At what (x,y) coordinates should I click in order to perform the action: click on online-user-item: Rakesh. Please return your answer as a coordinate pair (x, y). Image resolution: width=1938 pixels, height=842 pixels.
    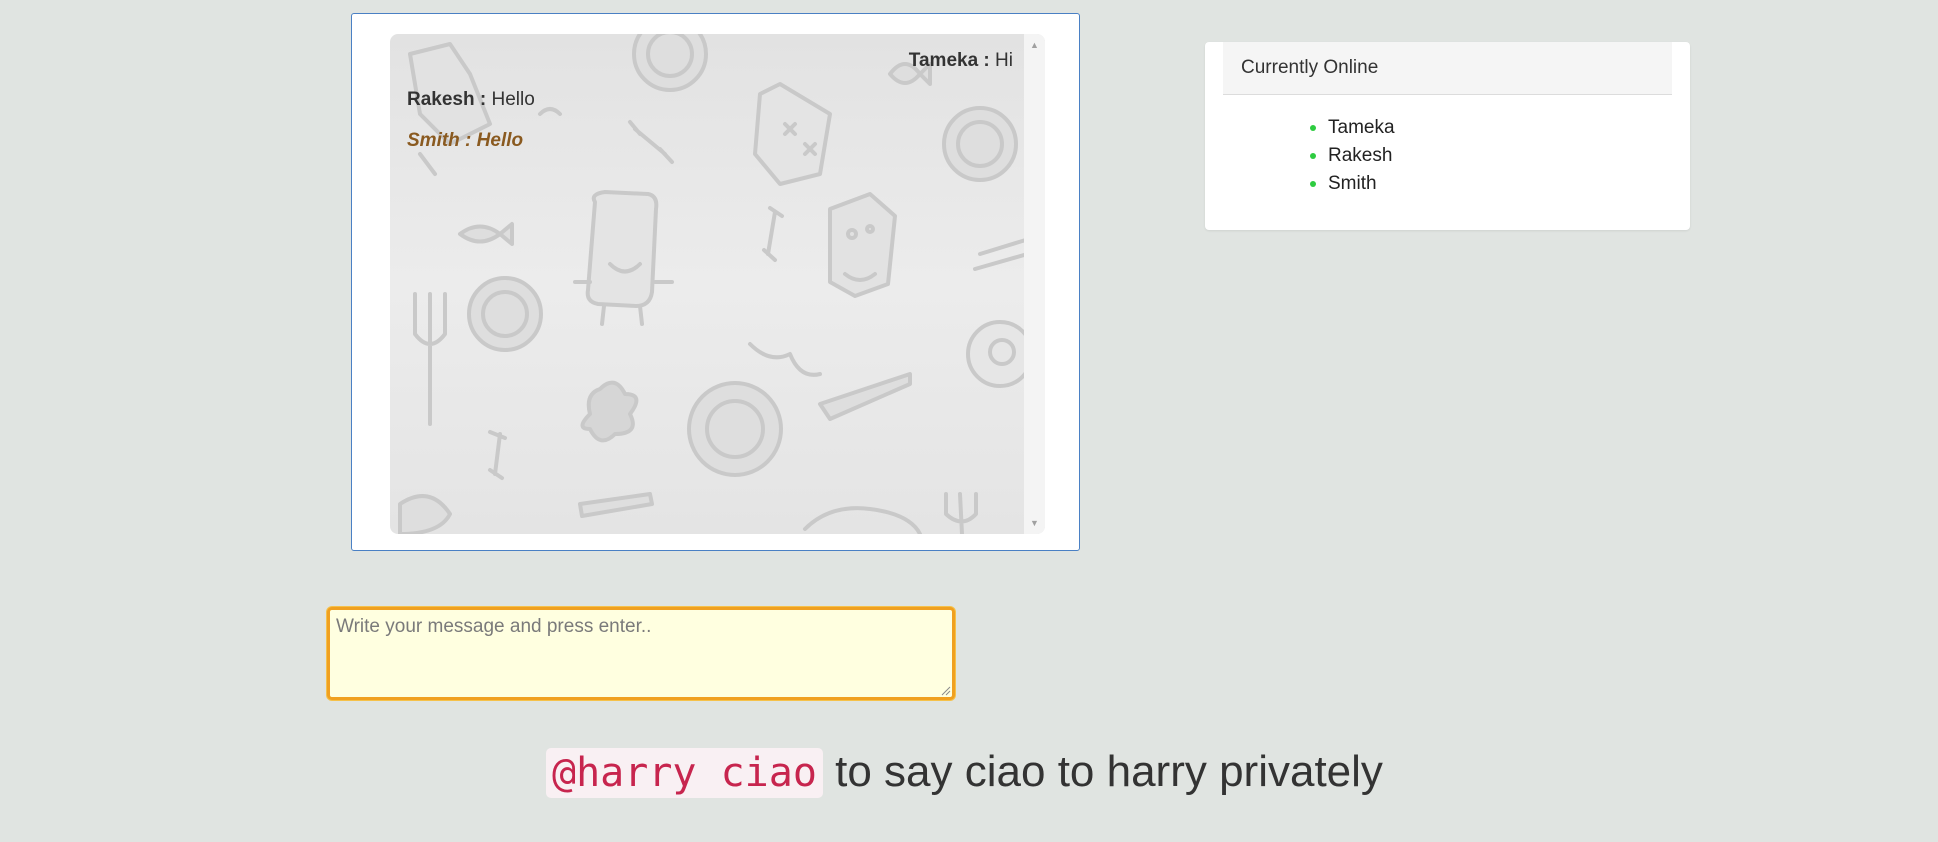
    Looking at the image, I should click on (1352, 156).